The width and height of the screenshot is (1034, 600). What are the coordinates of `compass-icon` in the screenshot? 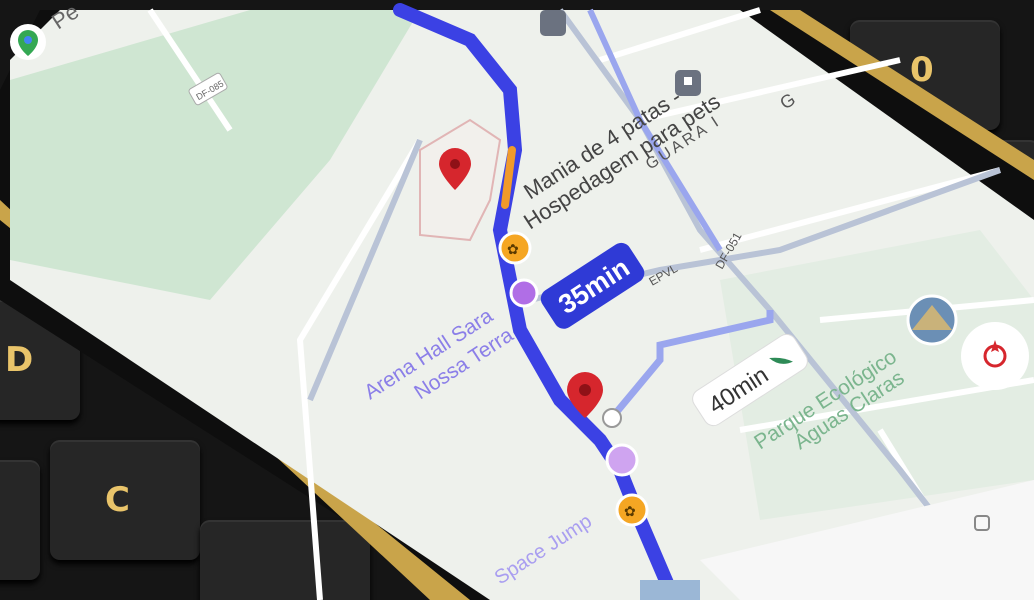 It's located at (995, 356).